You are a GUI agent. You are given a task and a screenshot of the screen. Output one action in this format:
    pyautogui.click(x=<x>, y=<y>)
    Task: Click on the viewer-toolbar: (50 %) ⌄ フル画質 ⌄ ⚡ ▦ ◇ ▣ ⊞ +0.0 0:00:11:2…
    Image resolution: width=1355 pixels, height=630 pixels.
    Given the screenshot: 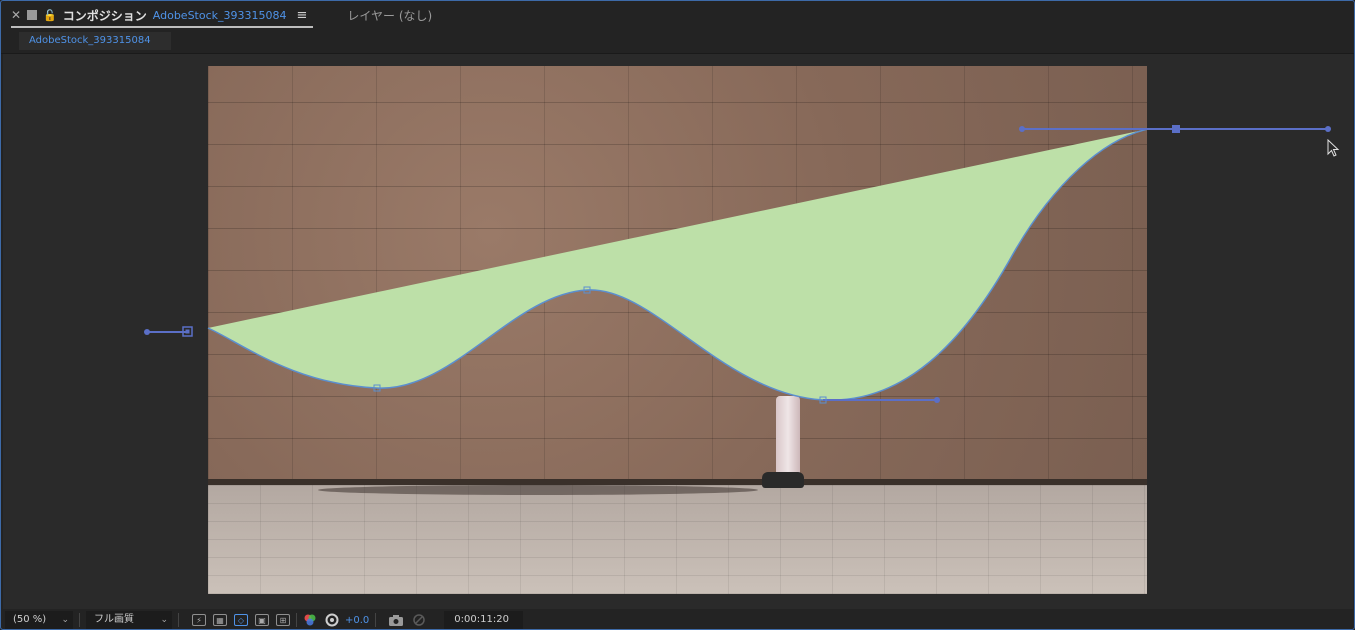 What is the action you would take?
    pyautogui.click(x=677, y=620)
    